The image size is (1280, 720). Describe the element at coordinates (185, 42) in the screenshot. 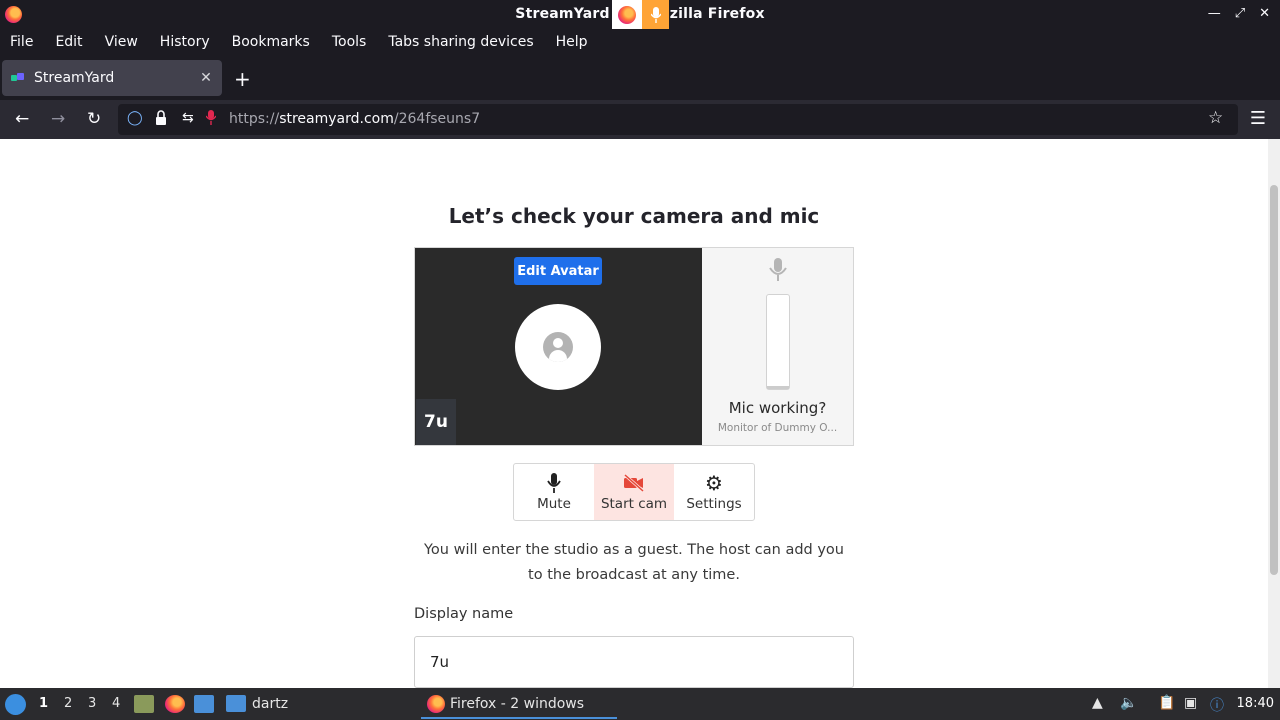

I see `menu-history: History` at that location.